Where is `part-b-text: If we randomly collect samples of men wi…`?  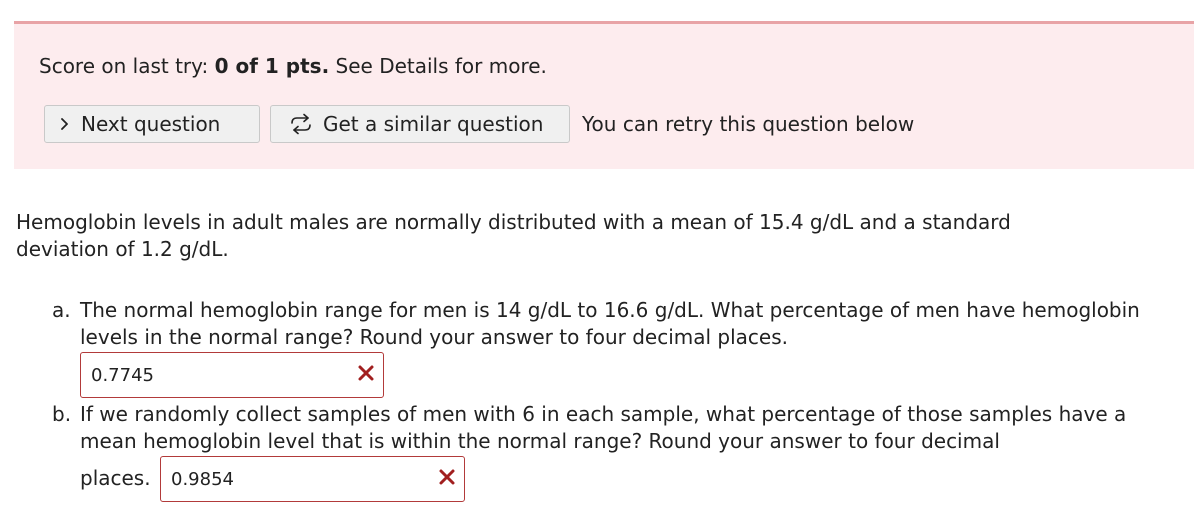
part-b-text: If we randomly collect samples of men wi… is located at coordinates (603, 427).